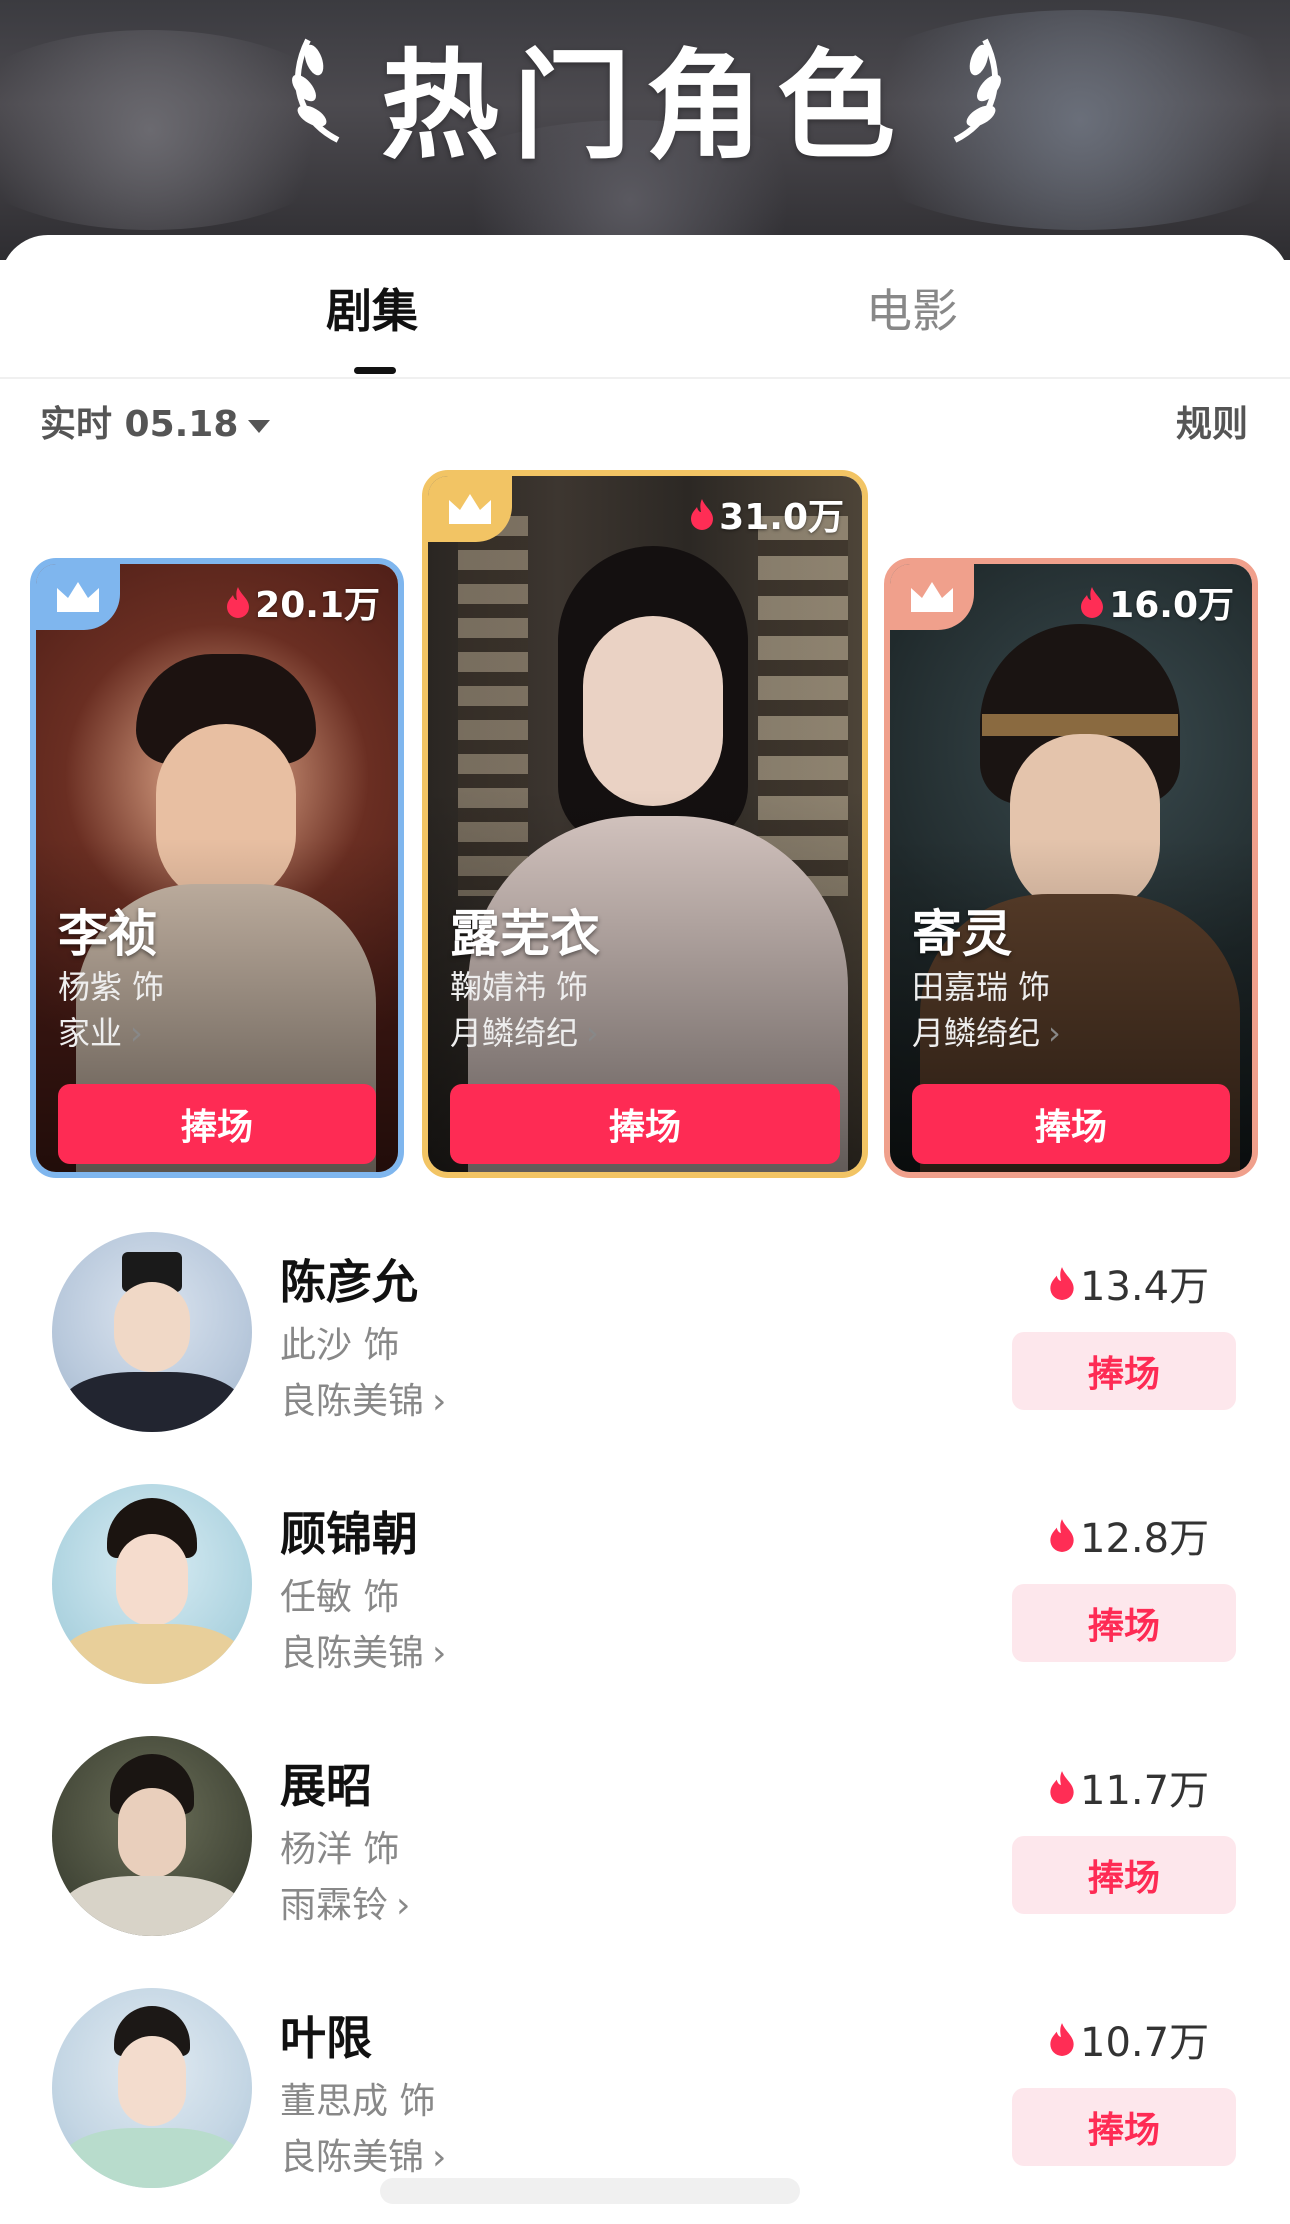 This screenshot has height=2224, width=1290. Describe the element at coordinates (1212, 421) in the screenshot. I see `rules-link: 规则` at that location.